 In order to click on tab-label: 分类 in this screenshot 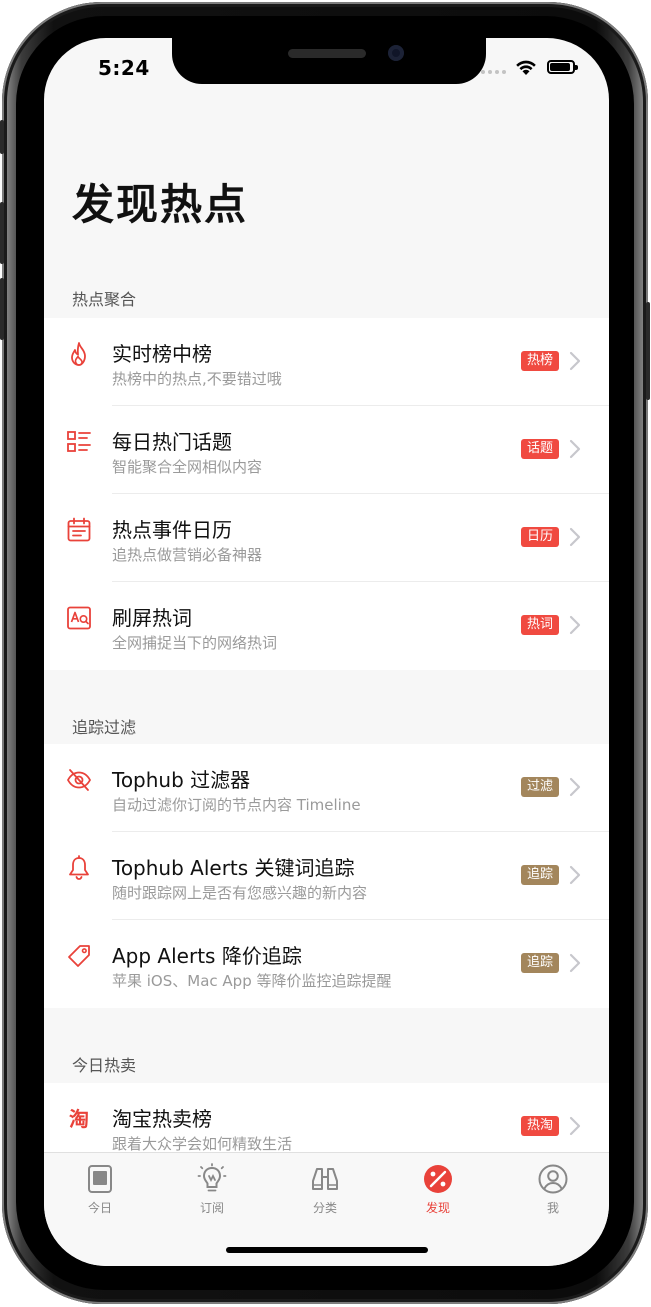, I will do `click(324, 1208)`.